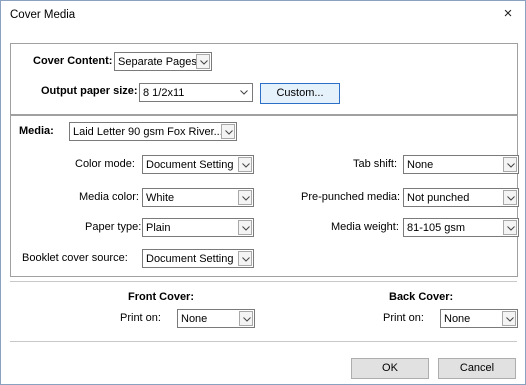 The width and height of the screenshot is (526, 385). Describe the element at coordinates (161, 297) in the screenshot. I see `front-cover-heading: Front Cover:` at that location.